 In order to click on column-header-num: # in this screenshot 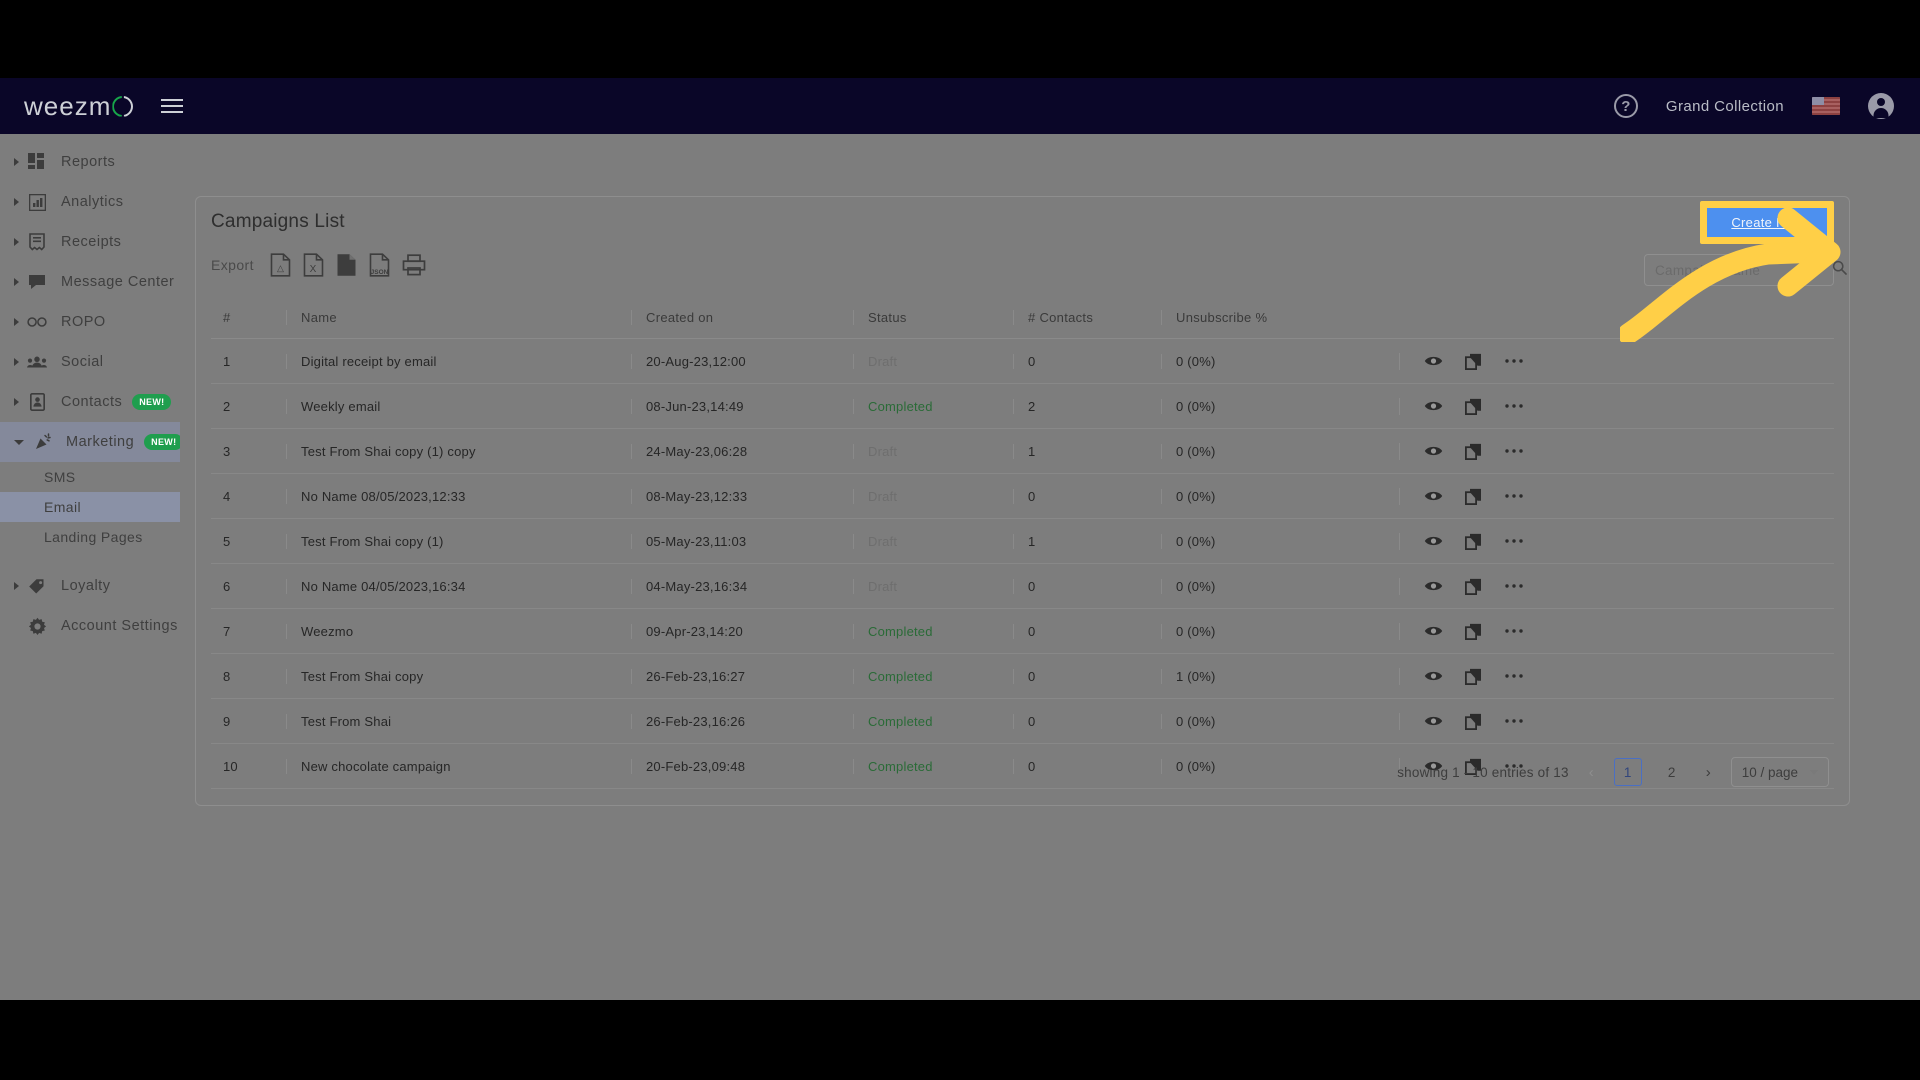, I will do `click(248, 317)`.